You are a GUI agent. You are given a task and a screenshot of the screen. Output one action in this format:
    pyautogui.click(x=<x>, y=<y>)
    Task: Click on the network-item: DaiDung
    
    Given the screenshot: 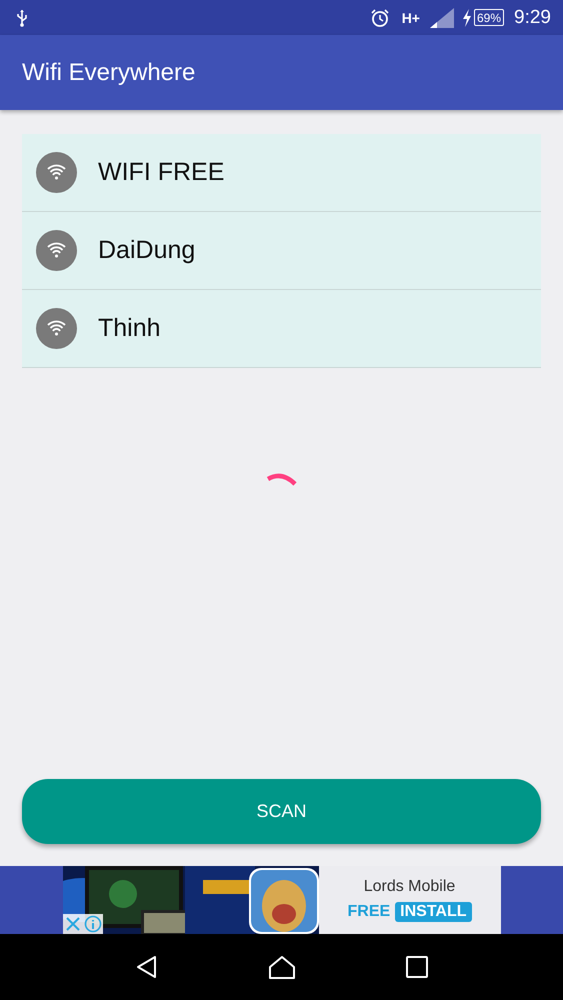 What is the action you would take?
    pyautogui.click(x=281, y=251)
    